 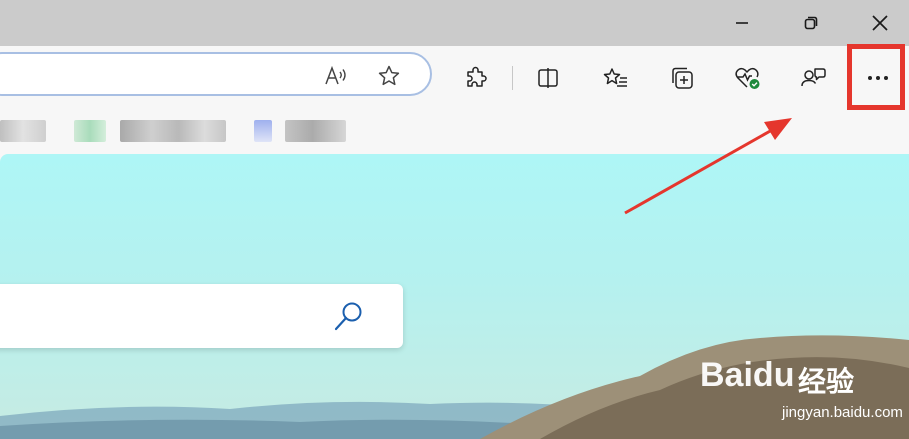 I want to click on watermark-chinese: 经验, so click(x=826, y=381).